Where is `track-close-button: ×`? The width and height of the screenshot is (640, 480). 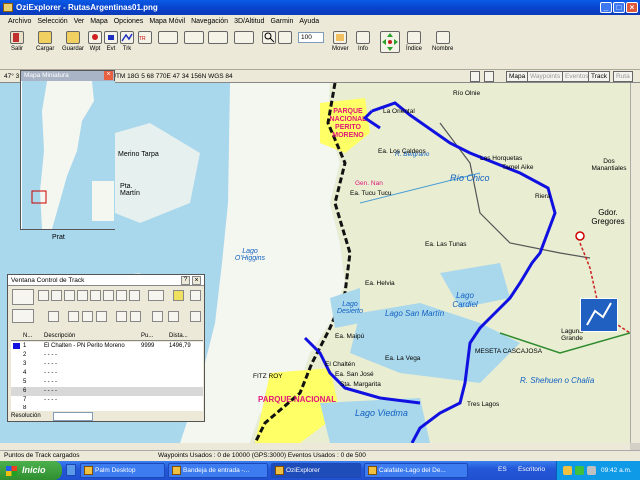
track-close-button: × is located at coordinates (196, 280).